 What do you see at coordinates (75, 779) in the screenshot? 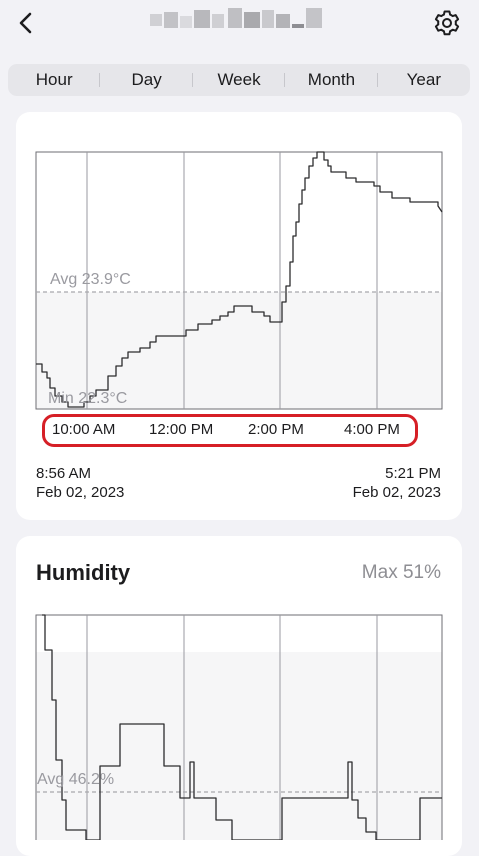
I see `humidity-avg-label: Avg 46.2%` at bounding box center [75, 779].